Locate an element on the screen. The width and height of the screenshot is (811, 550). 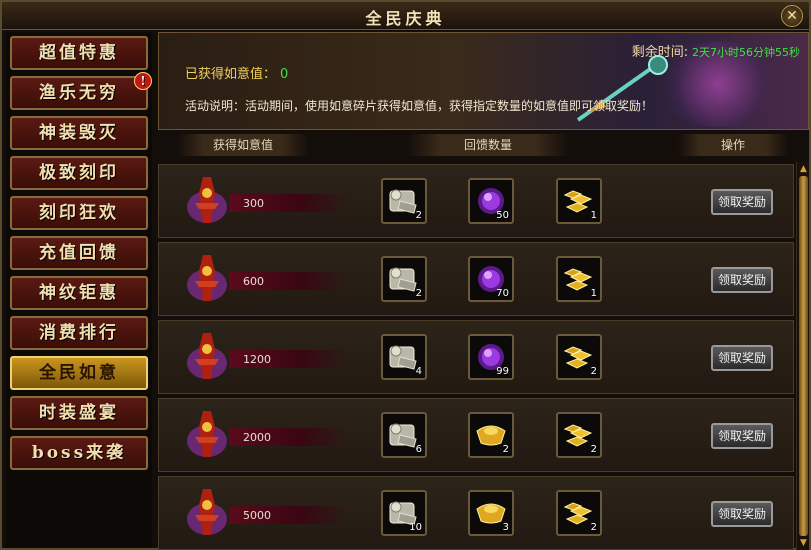
sidebar-item-label: 神装毁灭 is located at coordinates (79, 133).